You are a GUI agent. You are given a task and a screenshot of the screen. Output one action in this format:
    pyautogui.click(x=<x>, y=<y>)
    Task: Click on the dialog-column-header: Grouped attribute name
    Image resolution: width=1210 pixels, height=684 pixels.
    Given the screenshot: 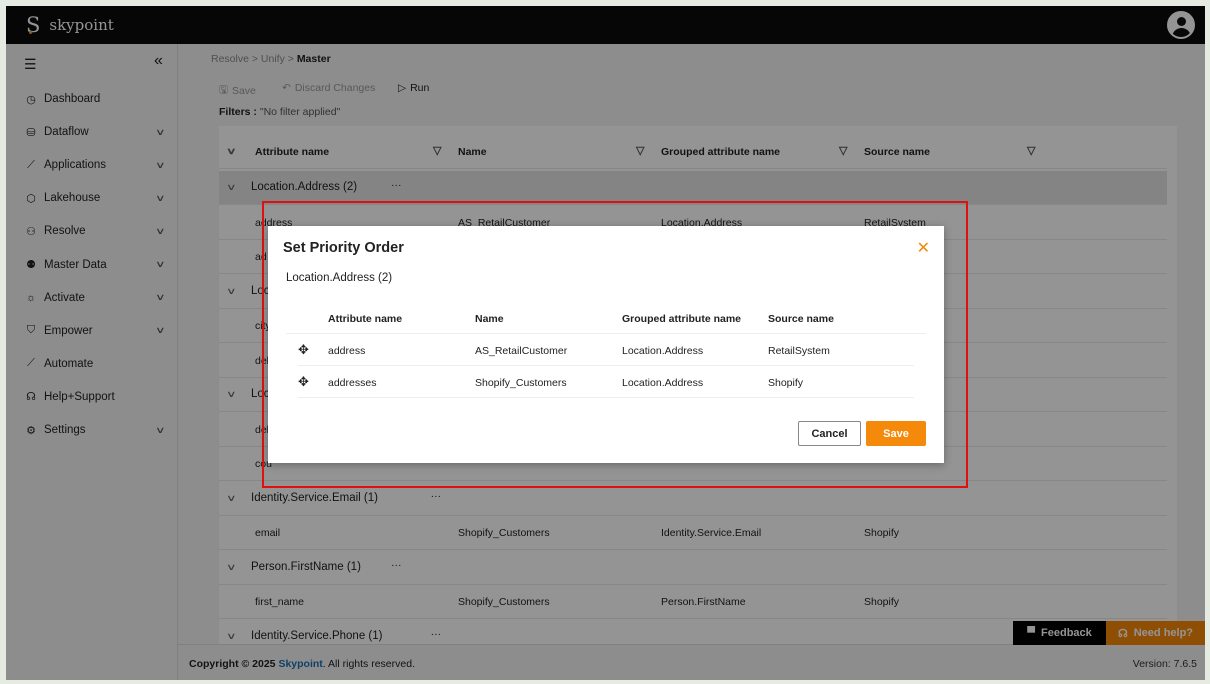 What is the action you would take?
    pyautogui.click(x=682, y=319)
    